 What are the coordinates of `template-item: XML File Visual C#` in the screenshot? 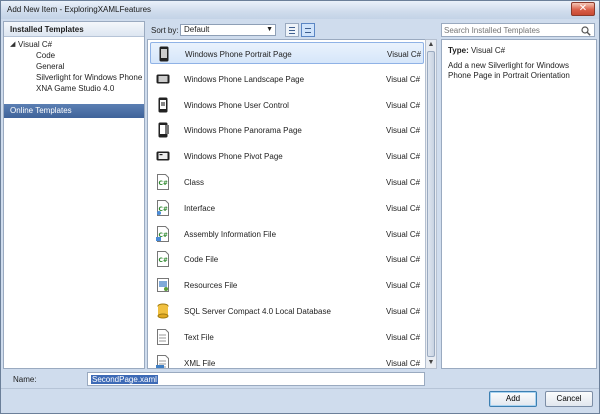 It's located at (287, 360).